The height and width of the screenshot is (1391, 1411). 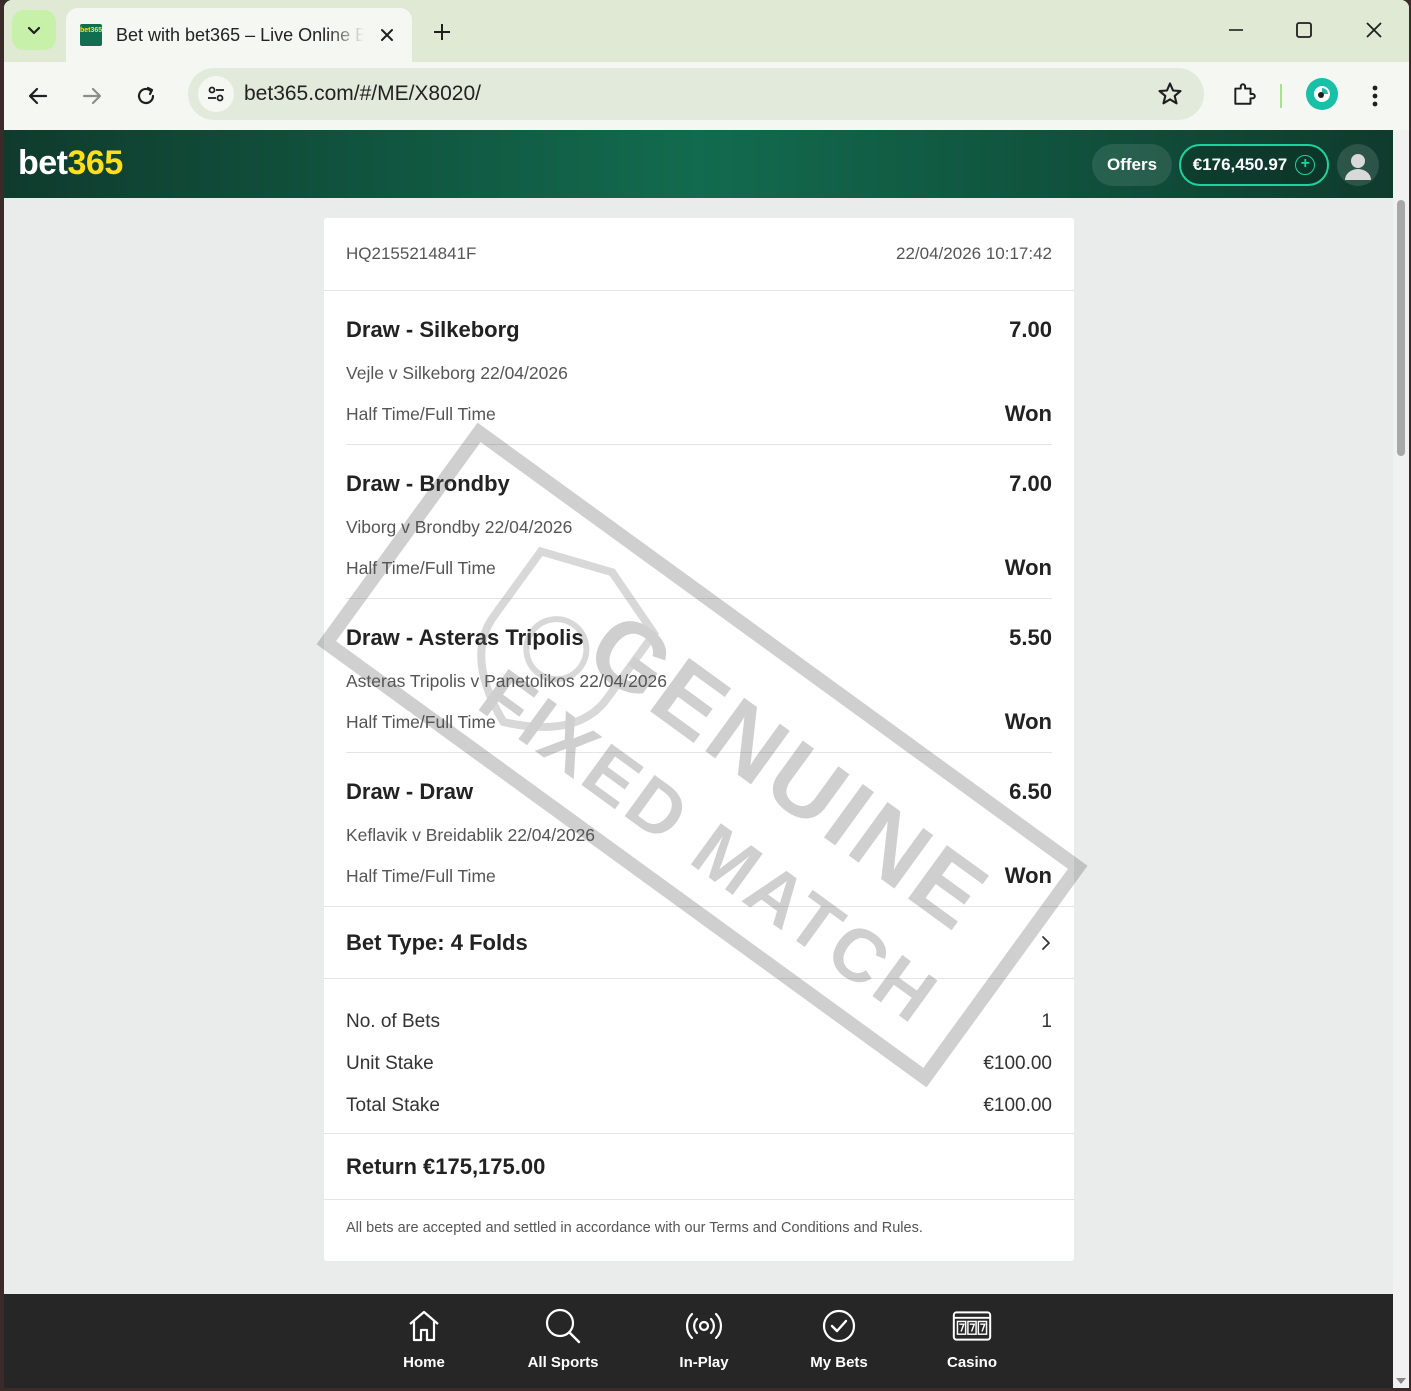 I want to click on bet365-logo: bet365, so click(x=70, y=163).